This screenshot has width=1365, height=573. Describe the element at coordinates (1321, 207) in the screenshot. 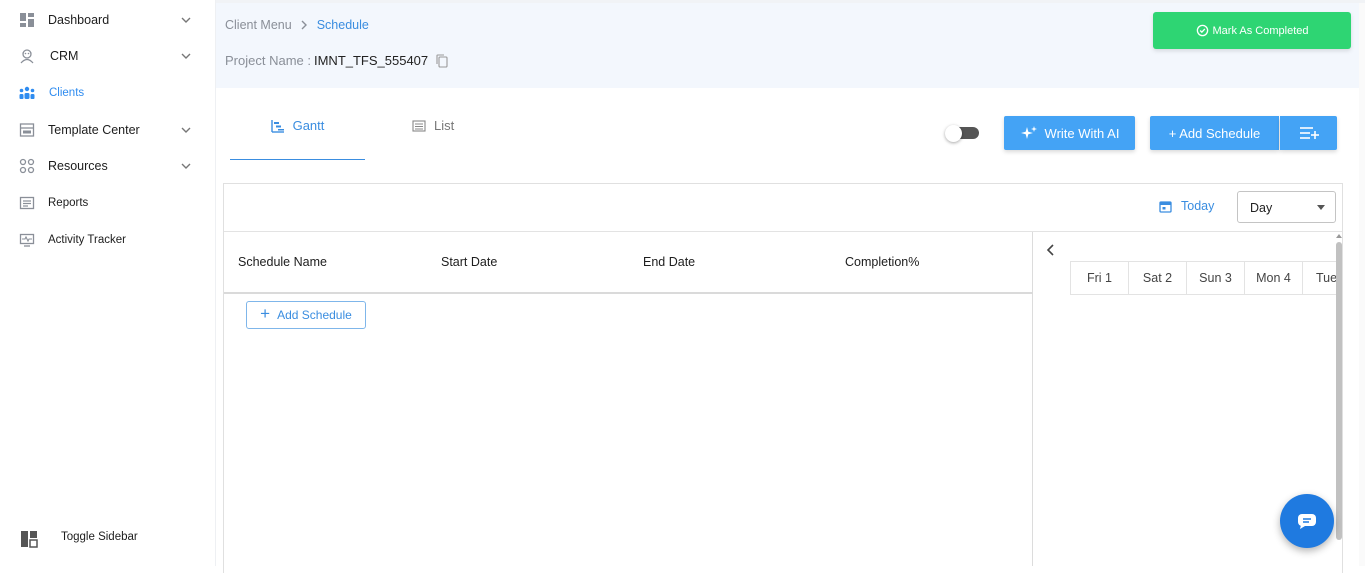

I see `caret-down-icon` at that location.